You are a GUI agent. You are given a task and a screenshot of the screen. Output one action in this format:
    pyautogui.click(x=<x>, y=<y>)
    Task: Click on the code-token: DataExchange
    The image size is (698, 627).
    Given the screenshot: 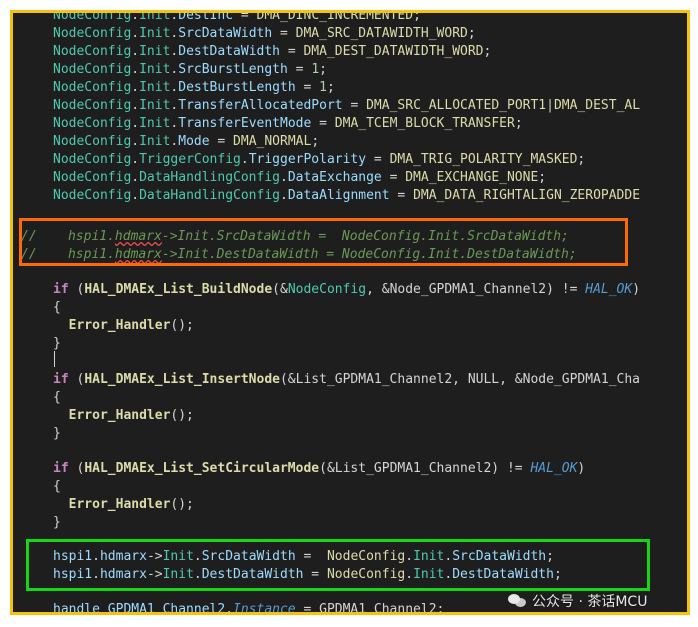 What is the action you would take?
    pyautogui.click(x=334, y=177)
    